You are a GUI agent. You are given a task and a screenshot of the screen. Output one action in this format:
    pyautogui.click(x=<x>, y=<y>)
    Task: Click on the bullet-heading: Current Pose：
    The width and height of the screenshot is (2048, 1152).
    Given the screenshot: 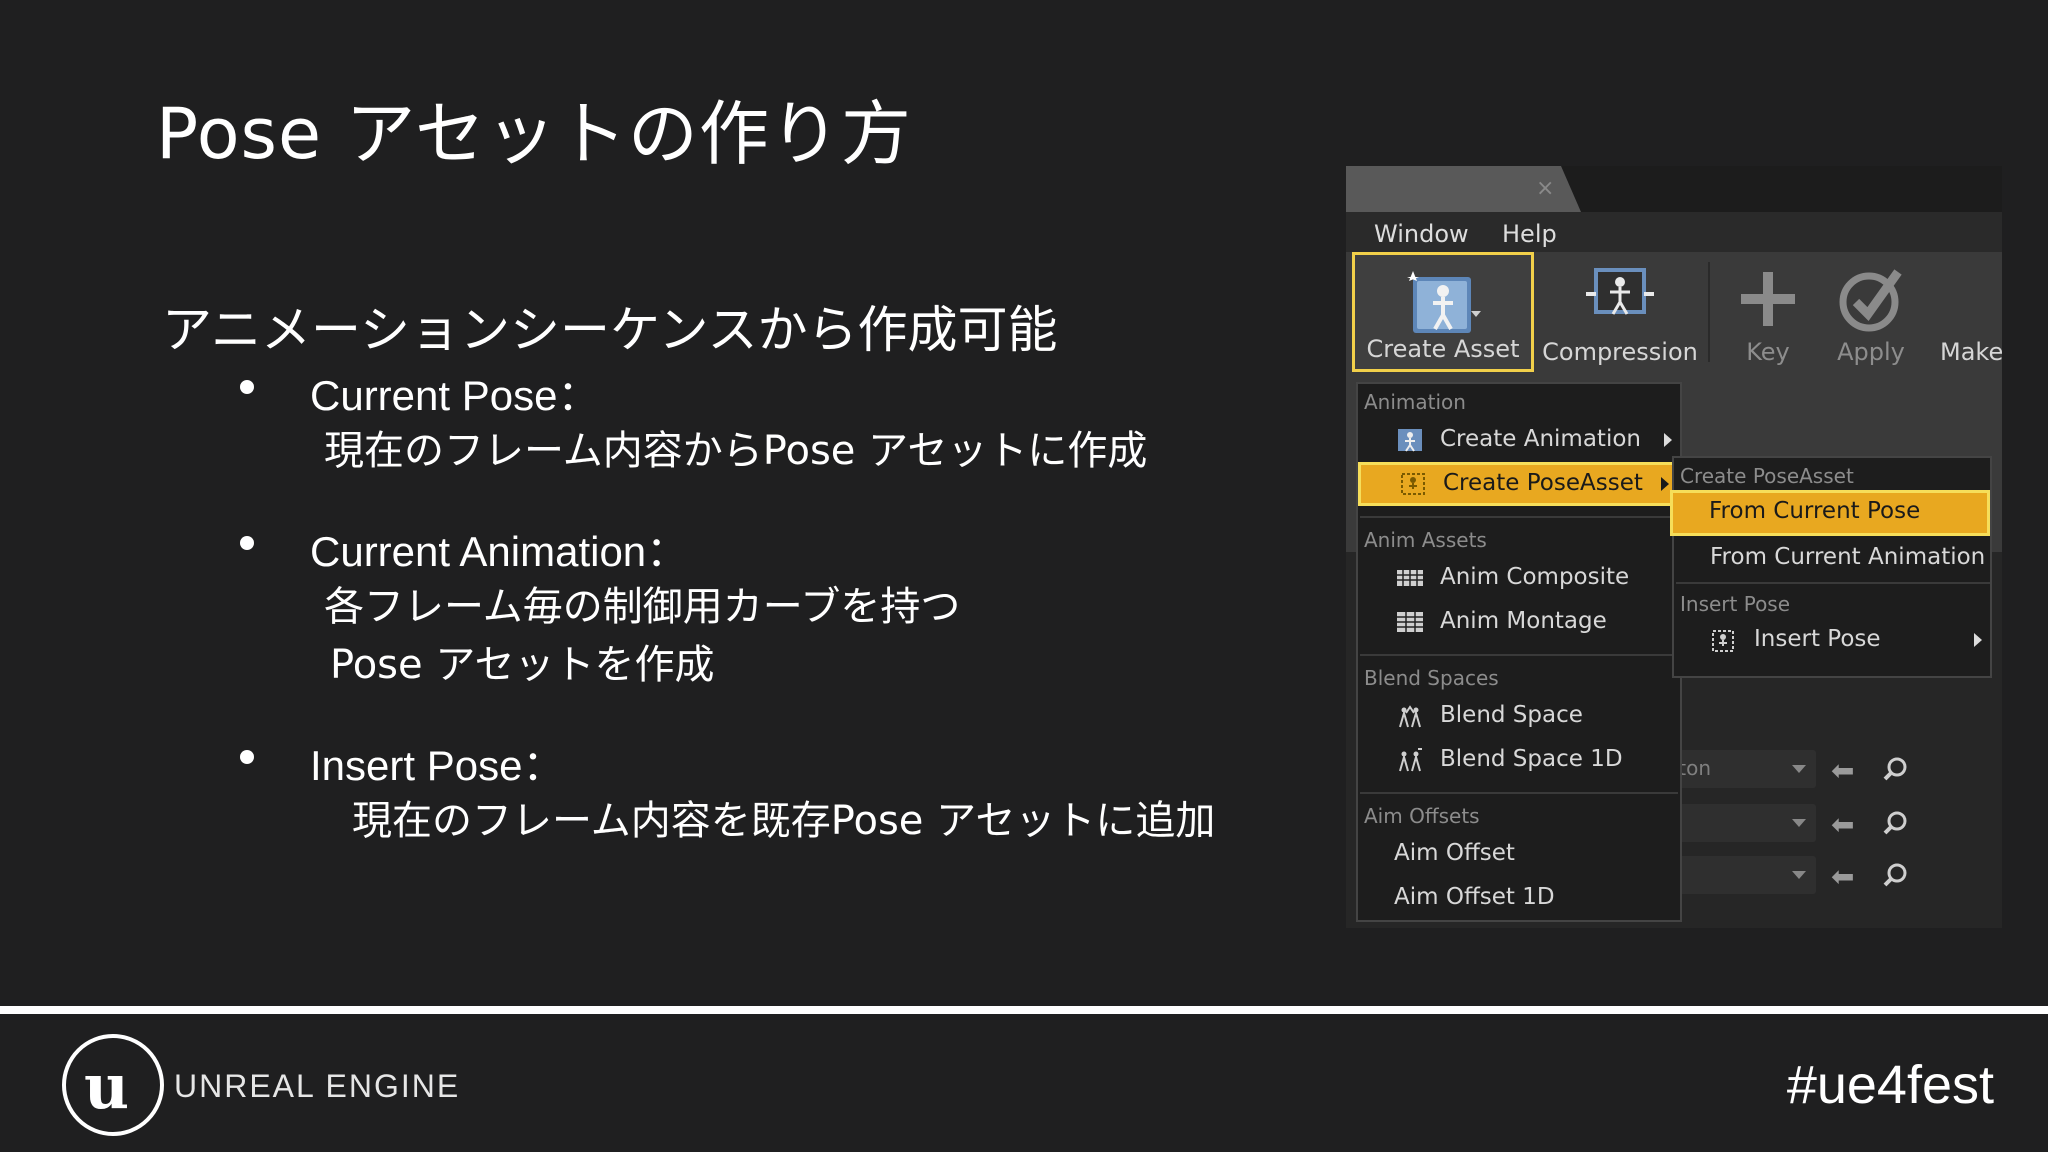 What is the action you would take?
    pyautogui.click(x=455, y=395)
    